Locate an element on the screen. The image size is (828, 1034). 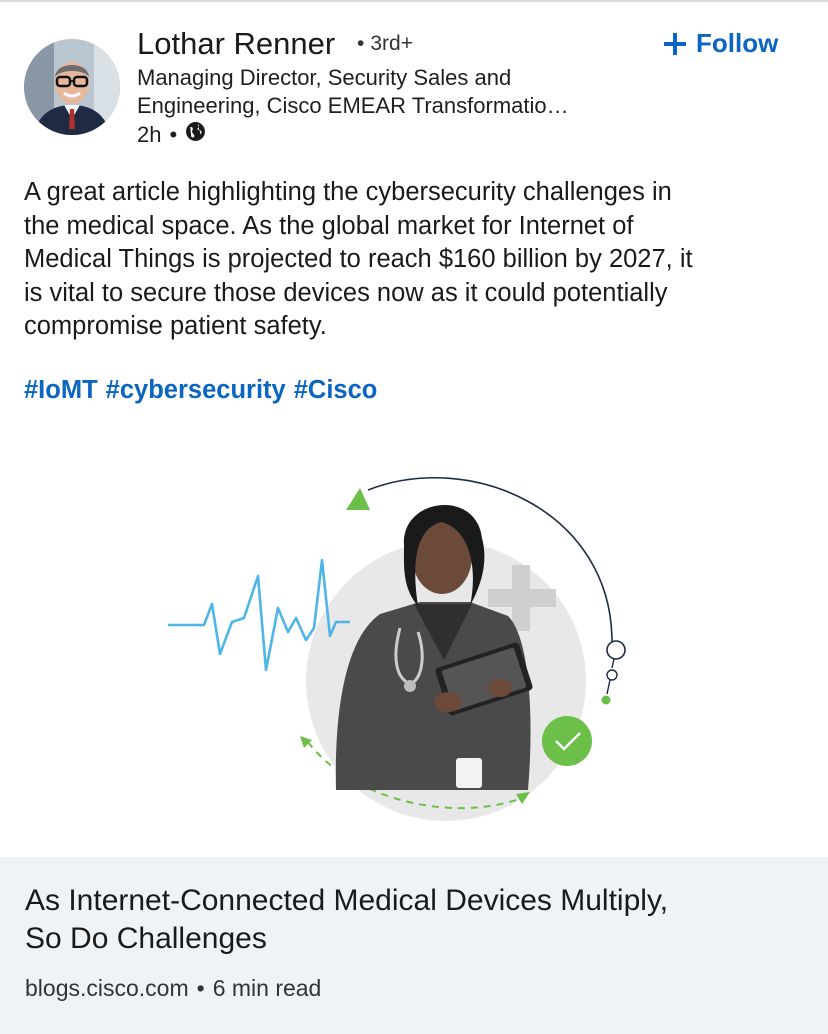
globe-icon is located at coordinates (195, 134).